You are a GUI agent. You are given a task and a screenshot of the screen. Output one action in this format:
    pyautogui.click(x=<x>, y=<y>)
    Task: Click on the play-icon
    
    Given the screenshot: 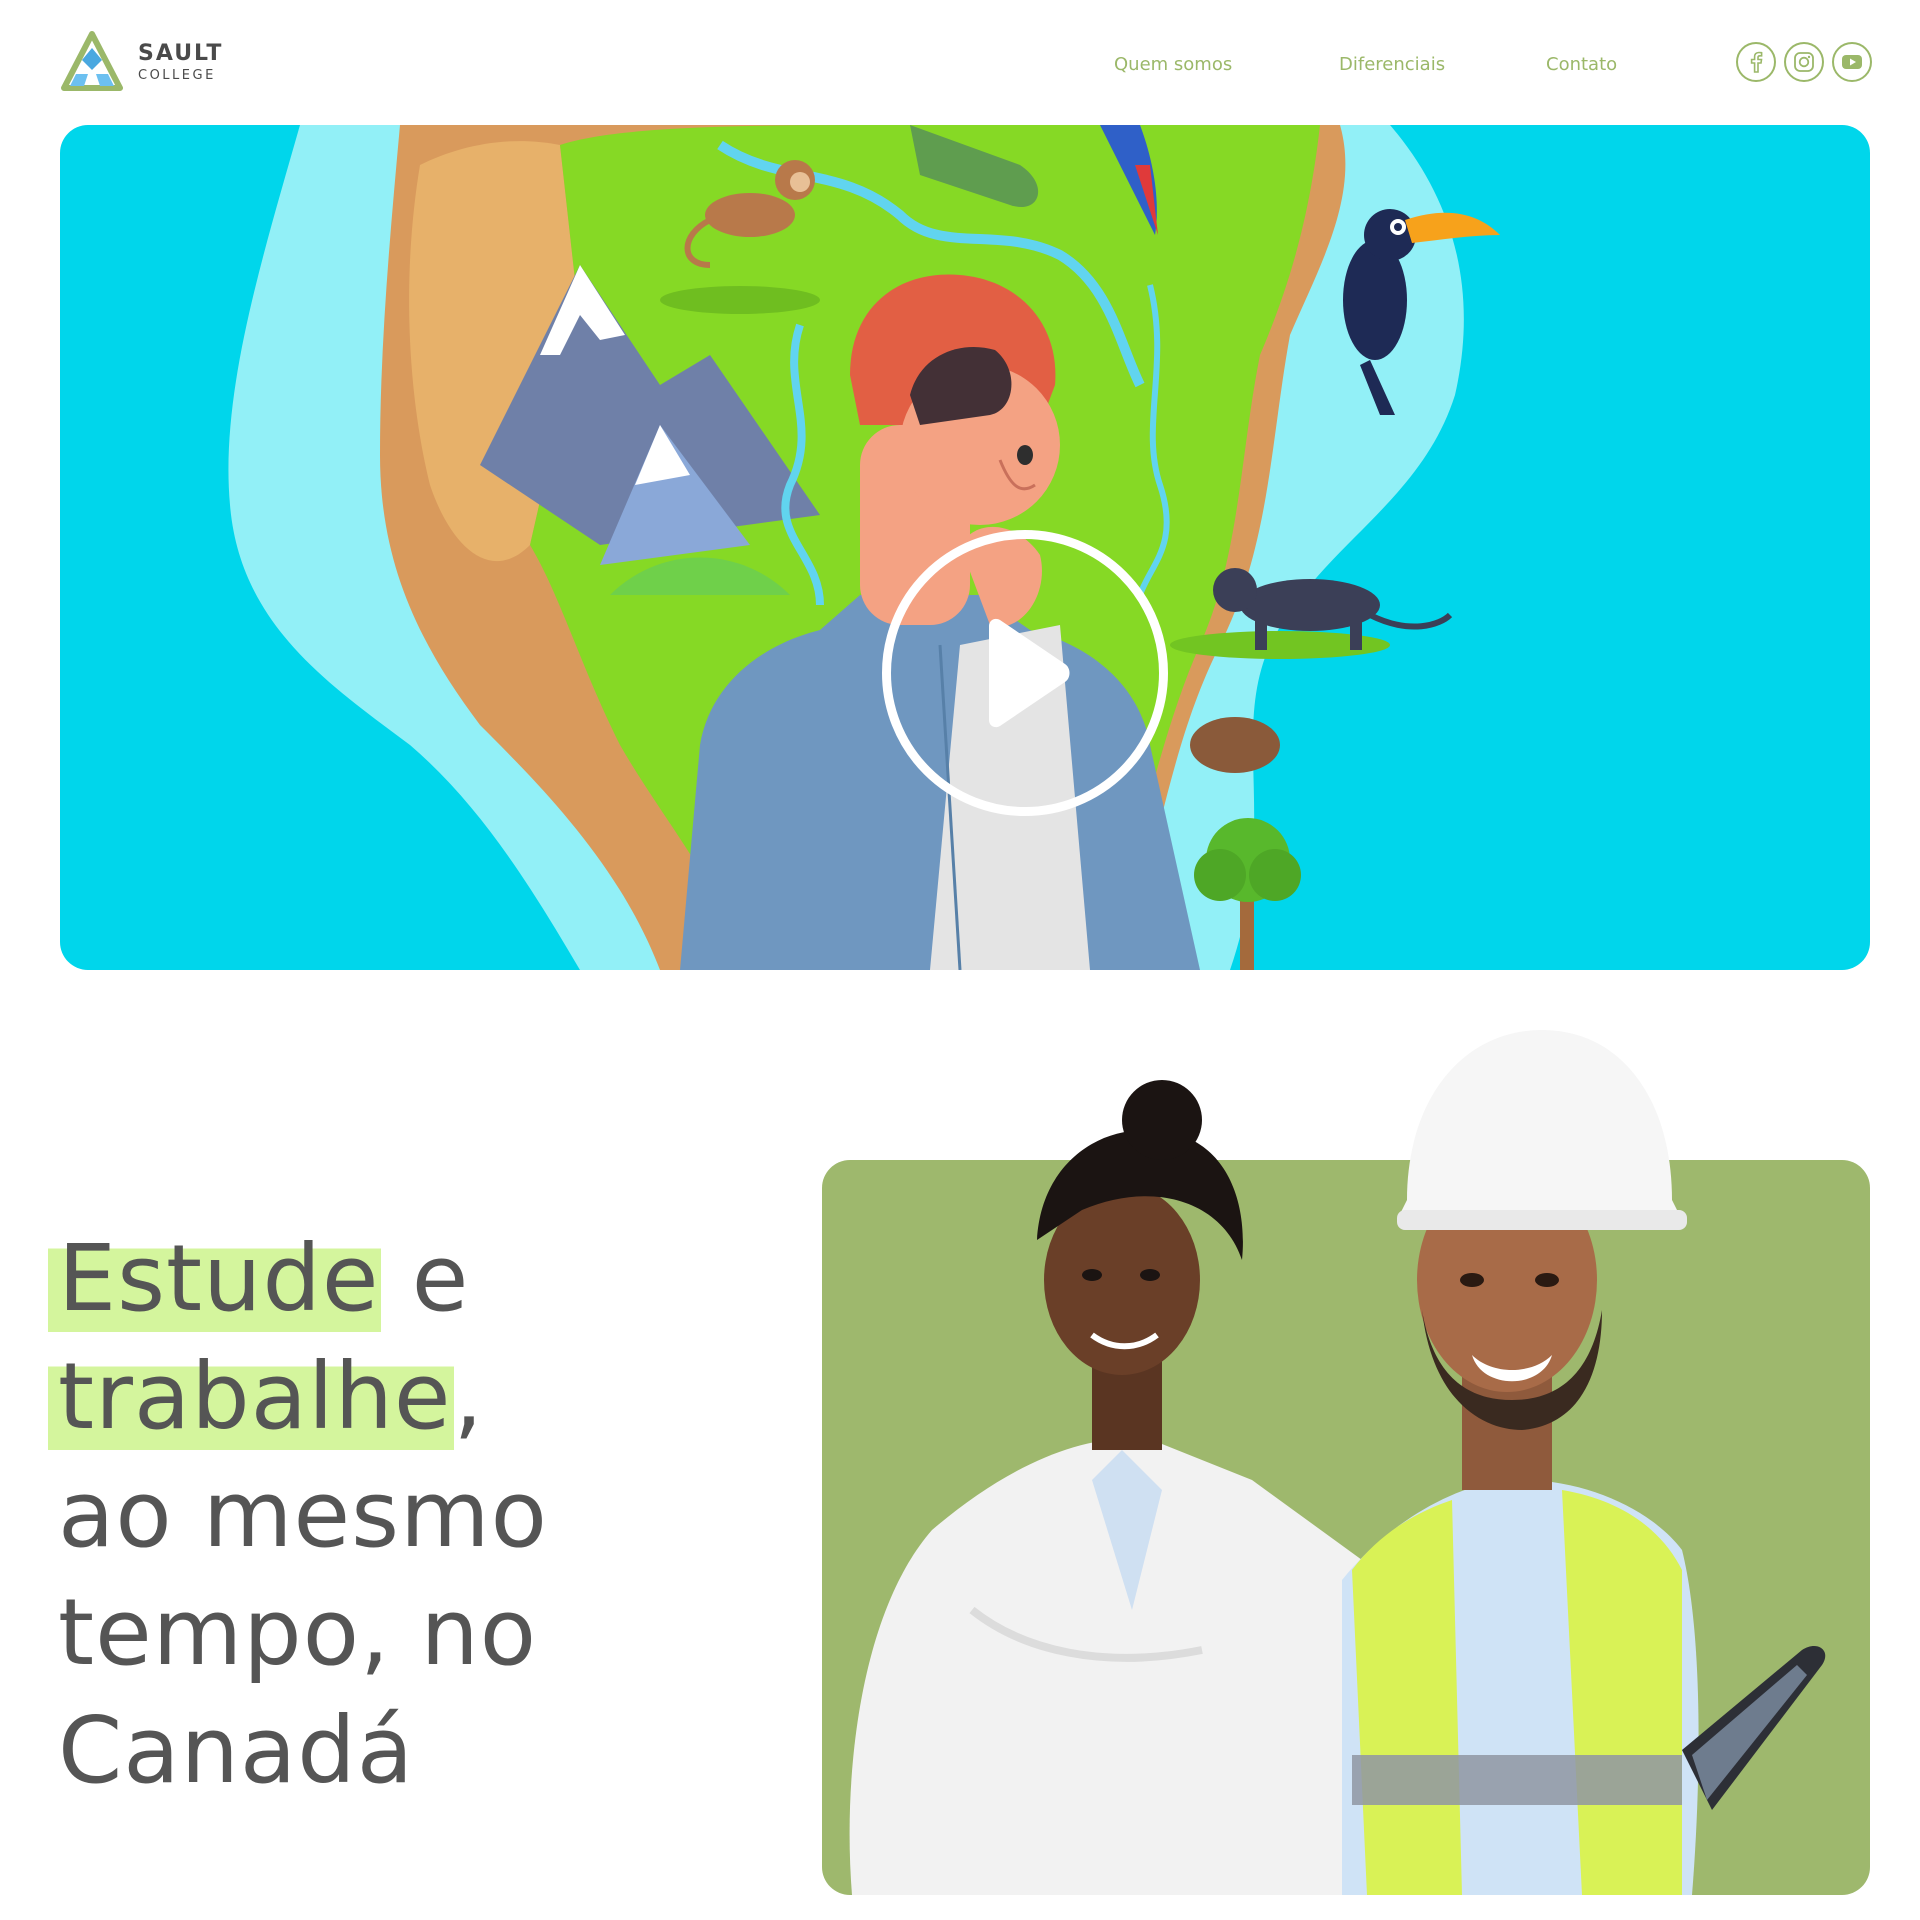 What is the action you would take?
    pyautogui.click(x=1029, y=673)
    